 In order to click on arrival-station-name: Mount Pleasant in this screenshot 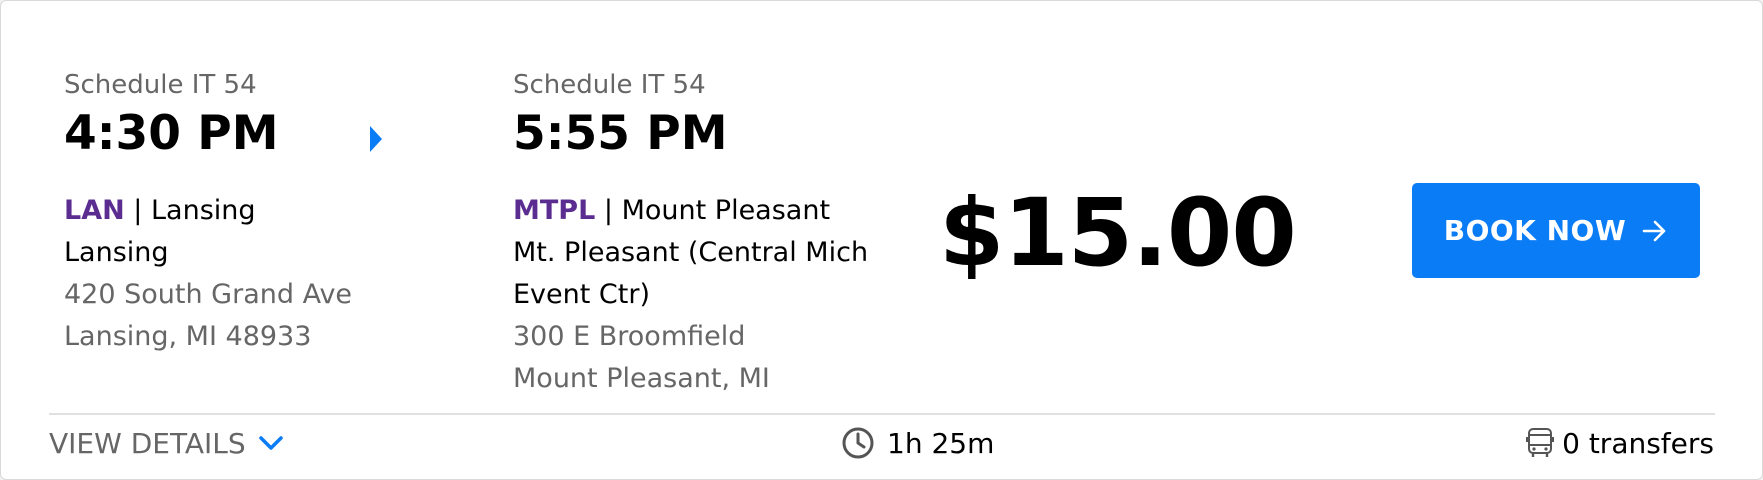, I will do `click(726, 210)`.